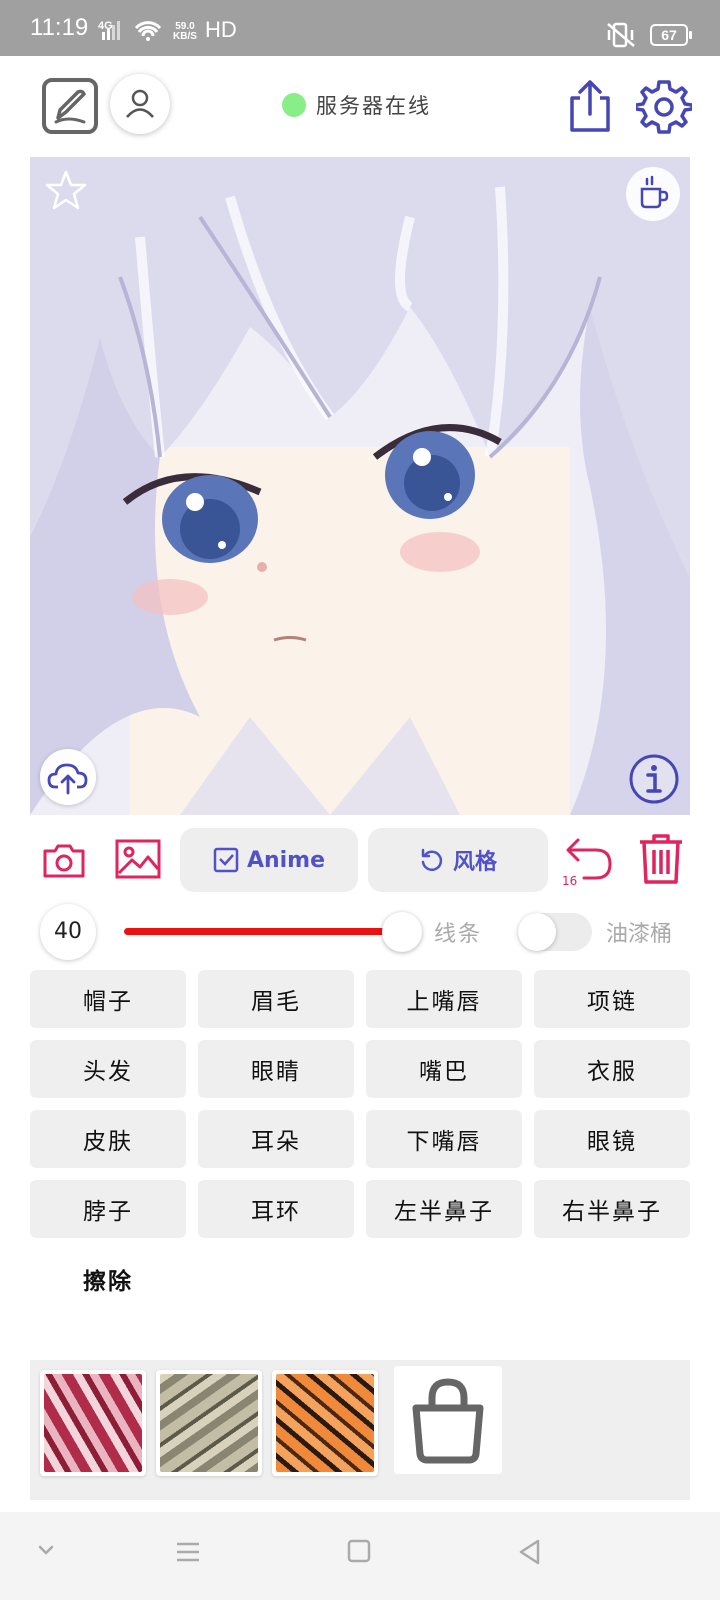 The image size is (720, 1600). Describe the element at coordinates (444, 1209) in the screenshot. I see `category-left-nose: 左半鼻子` at that location.